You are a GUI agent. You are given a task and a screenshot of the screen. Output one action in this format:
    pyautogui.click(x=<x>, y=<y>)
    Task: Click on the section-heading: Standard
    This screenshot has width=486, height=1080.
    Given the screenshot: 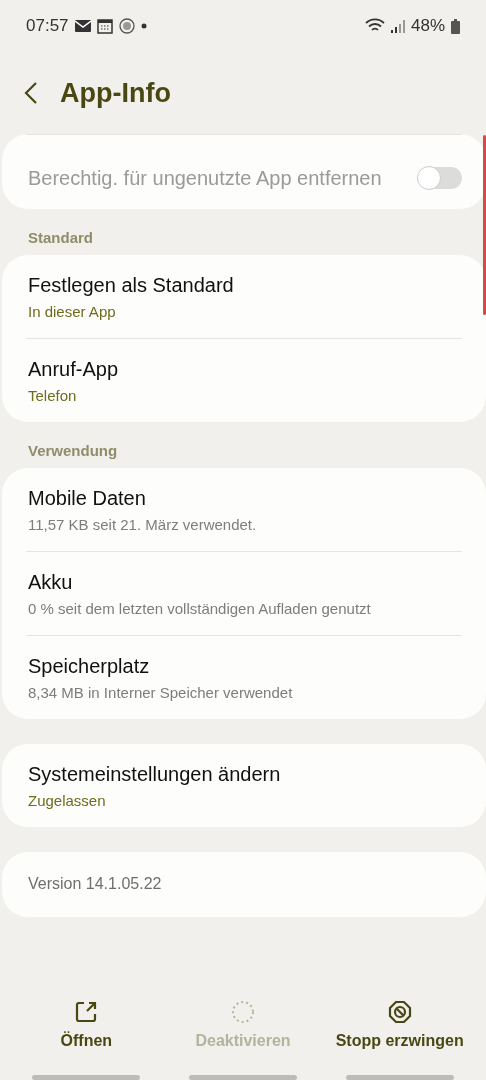 What is the action you would take?
    pyautogui.click(x=60, y=238)
    